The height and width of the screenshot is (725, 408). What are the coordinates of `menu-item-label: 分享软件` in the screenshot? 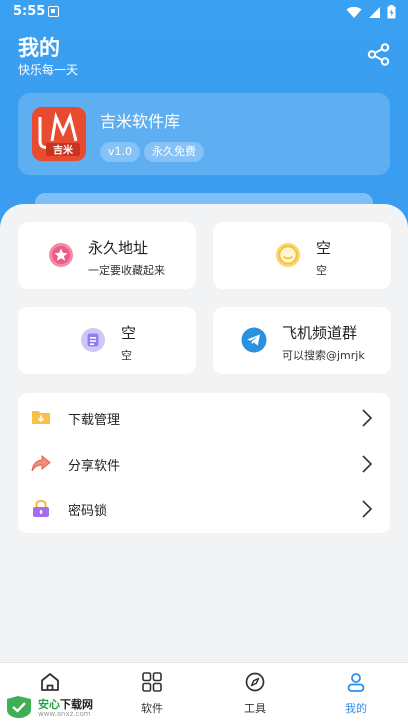 It's located at (94, 466).